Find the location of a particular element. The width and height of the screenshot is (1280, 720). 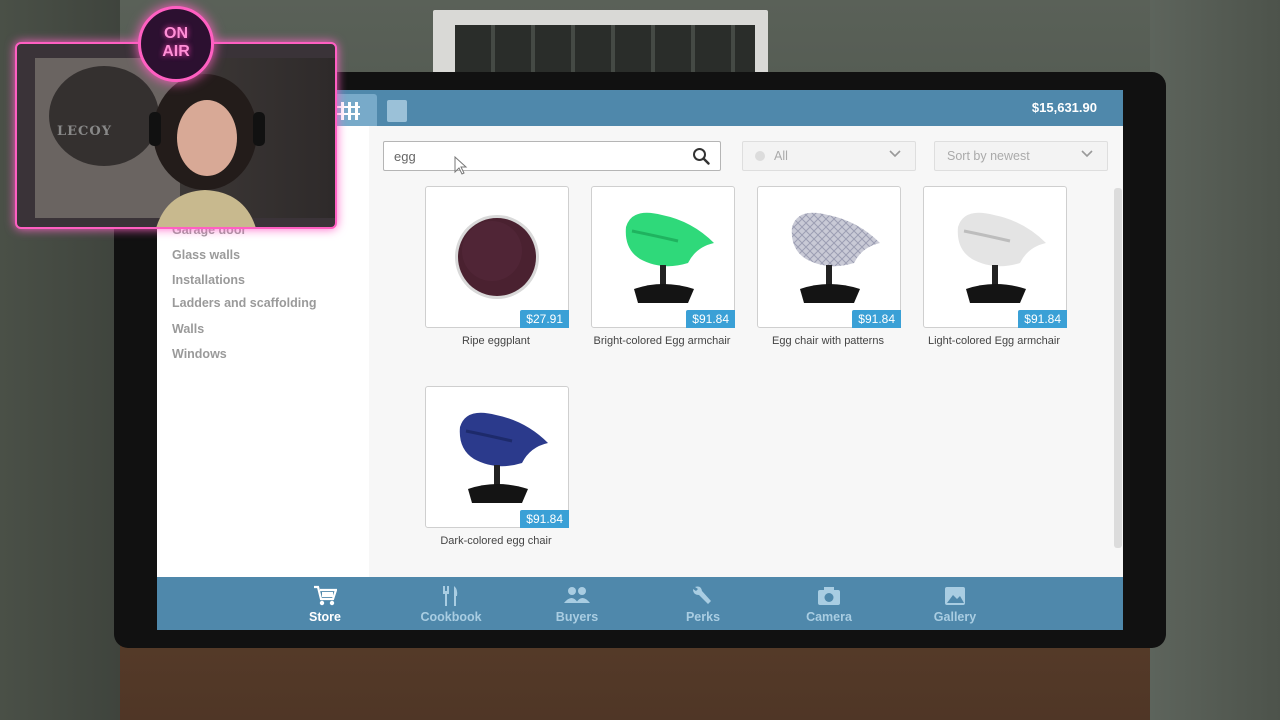

nav-label: Camera is located at coordinates (829, 617).